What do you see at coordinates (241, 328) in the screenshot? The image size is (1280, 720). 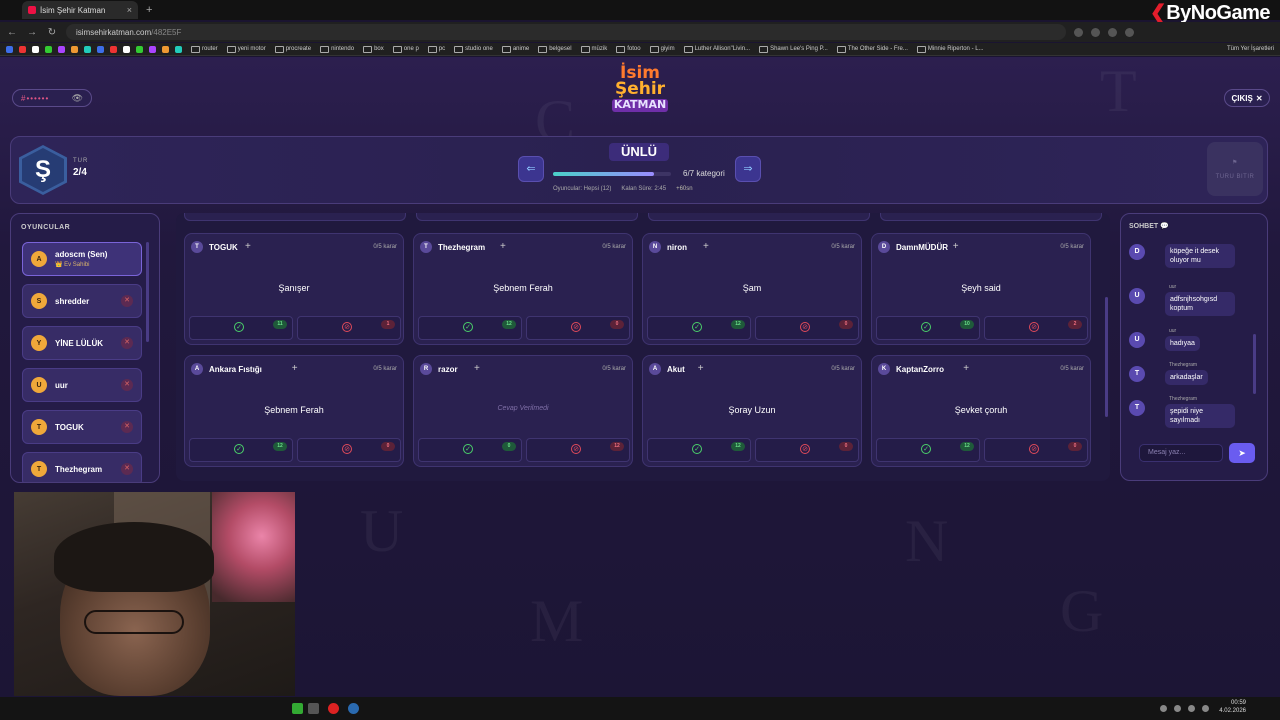 I see `approve-button: ✓ 11` at bounding box center [241, 328].